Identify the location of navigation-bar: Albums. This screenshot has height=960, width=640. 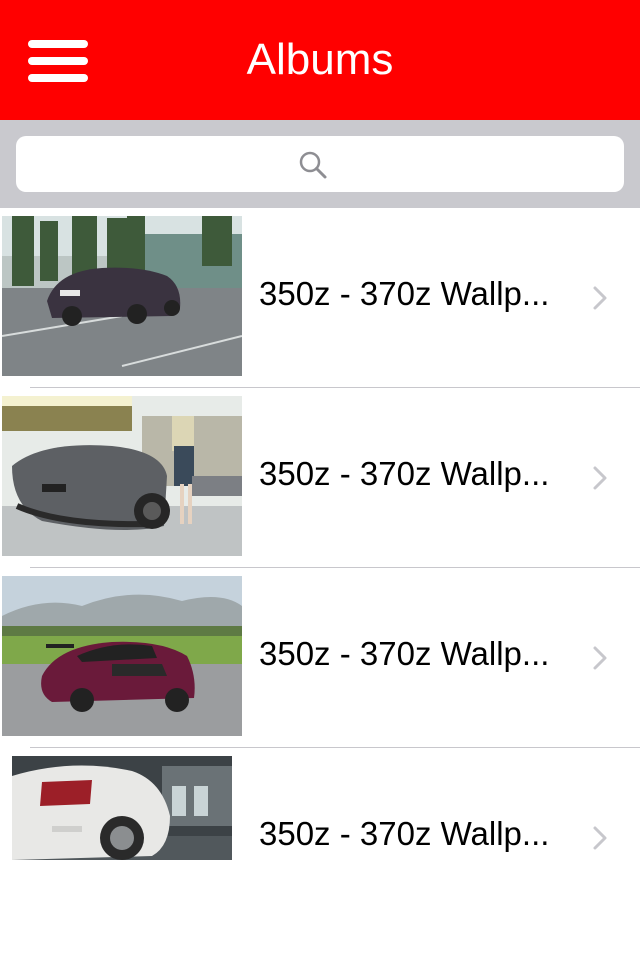
(320, 60).